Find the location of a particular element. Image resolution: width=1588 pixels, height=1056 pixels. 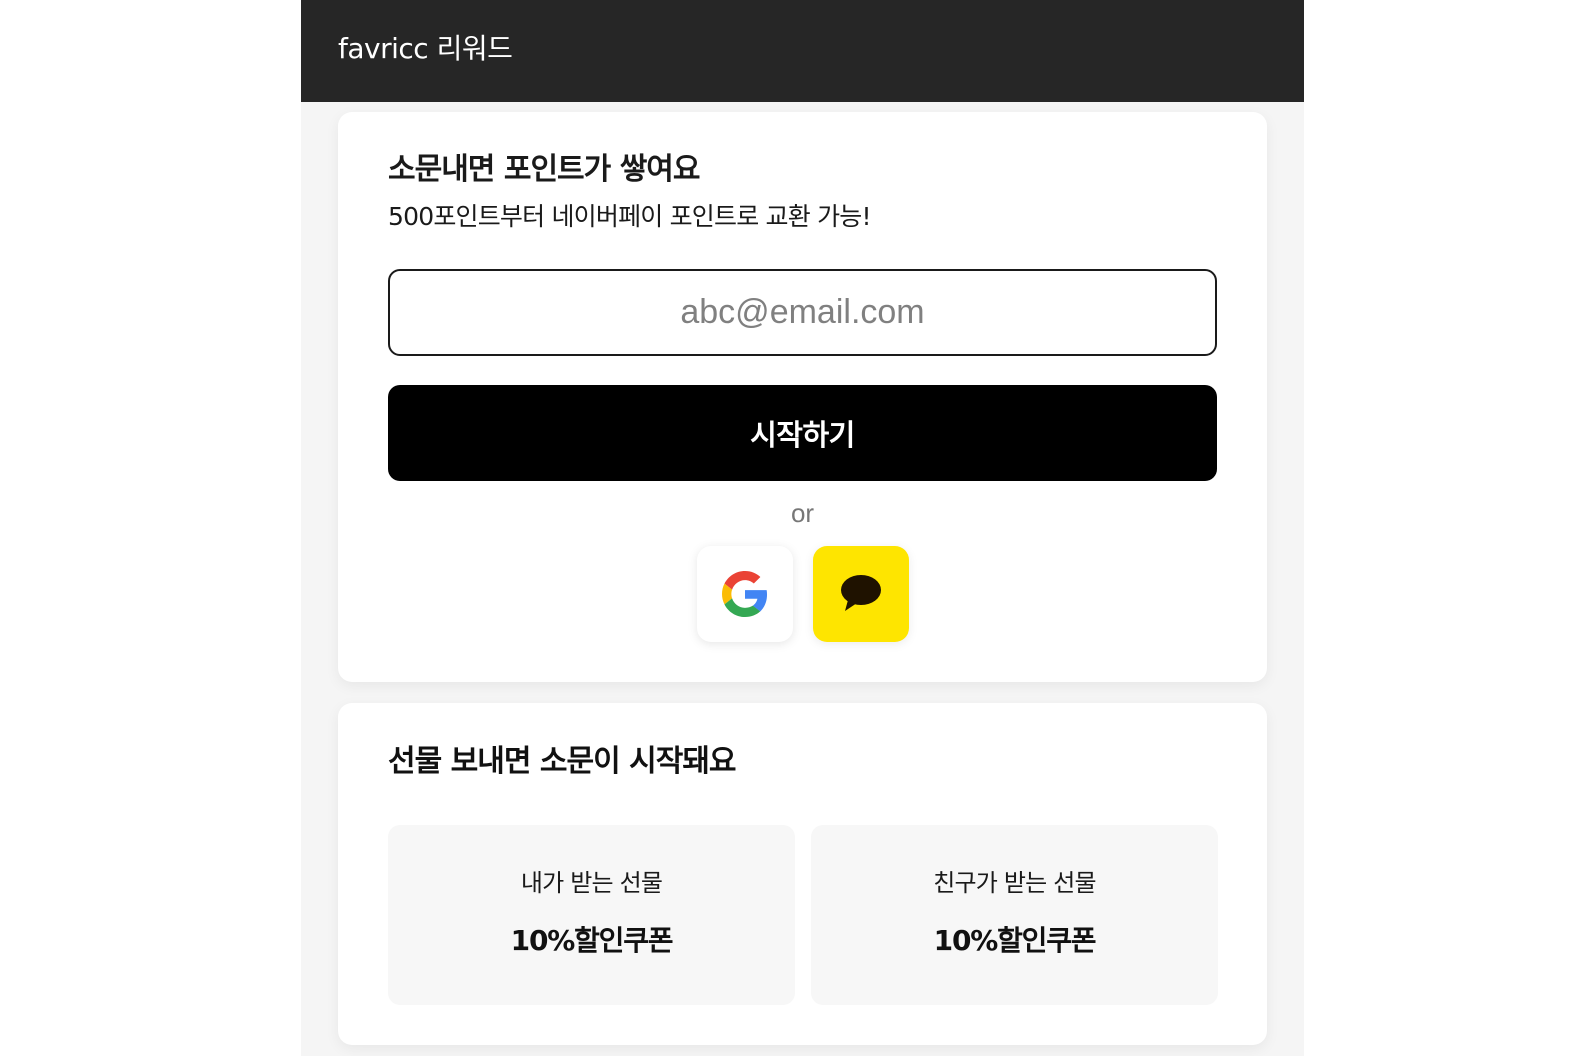

kakao-login-button is located at coordinates (861, 594).